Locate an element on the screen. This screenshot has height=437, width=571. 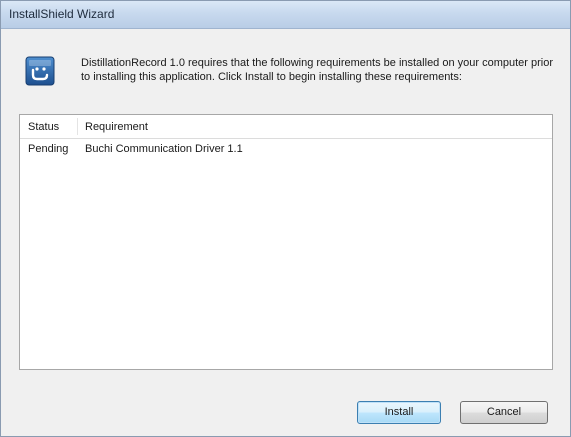
cancel-button: Cancel is located at coordinates (504, 412).